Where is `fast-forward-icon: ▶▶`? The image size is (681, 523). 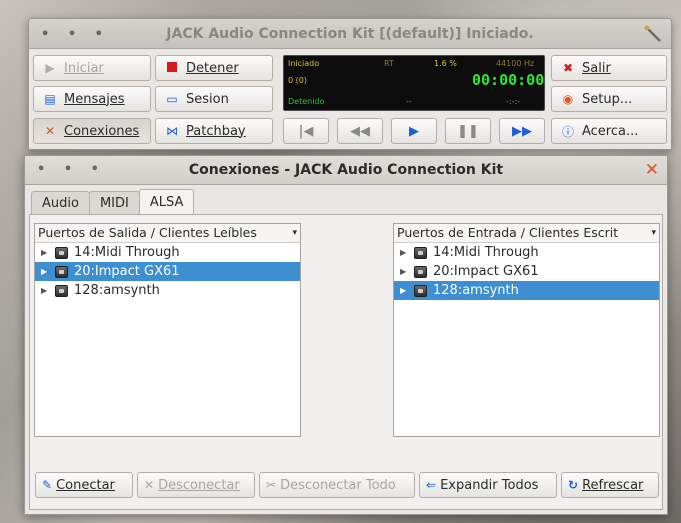 fast-forward-icon: ▶▶ is located at coordinates (522, 131).